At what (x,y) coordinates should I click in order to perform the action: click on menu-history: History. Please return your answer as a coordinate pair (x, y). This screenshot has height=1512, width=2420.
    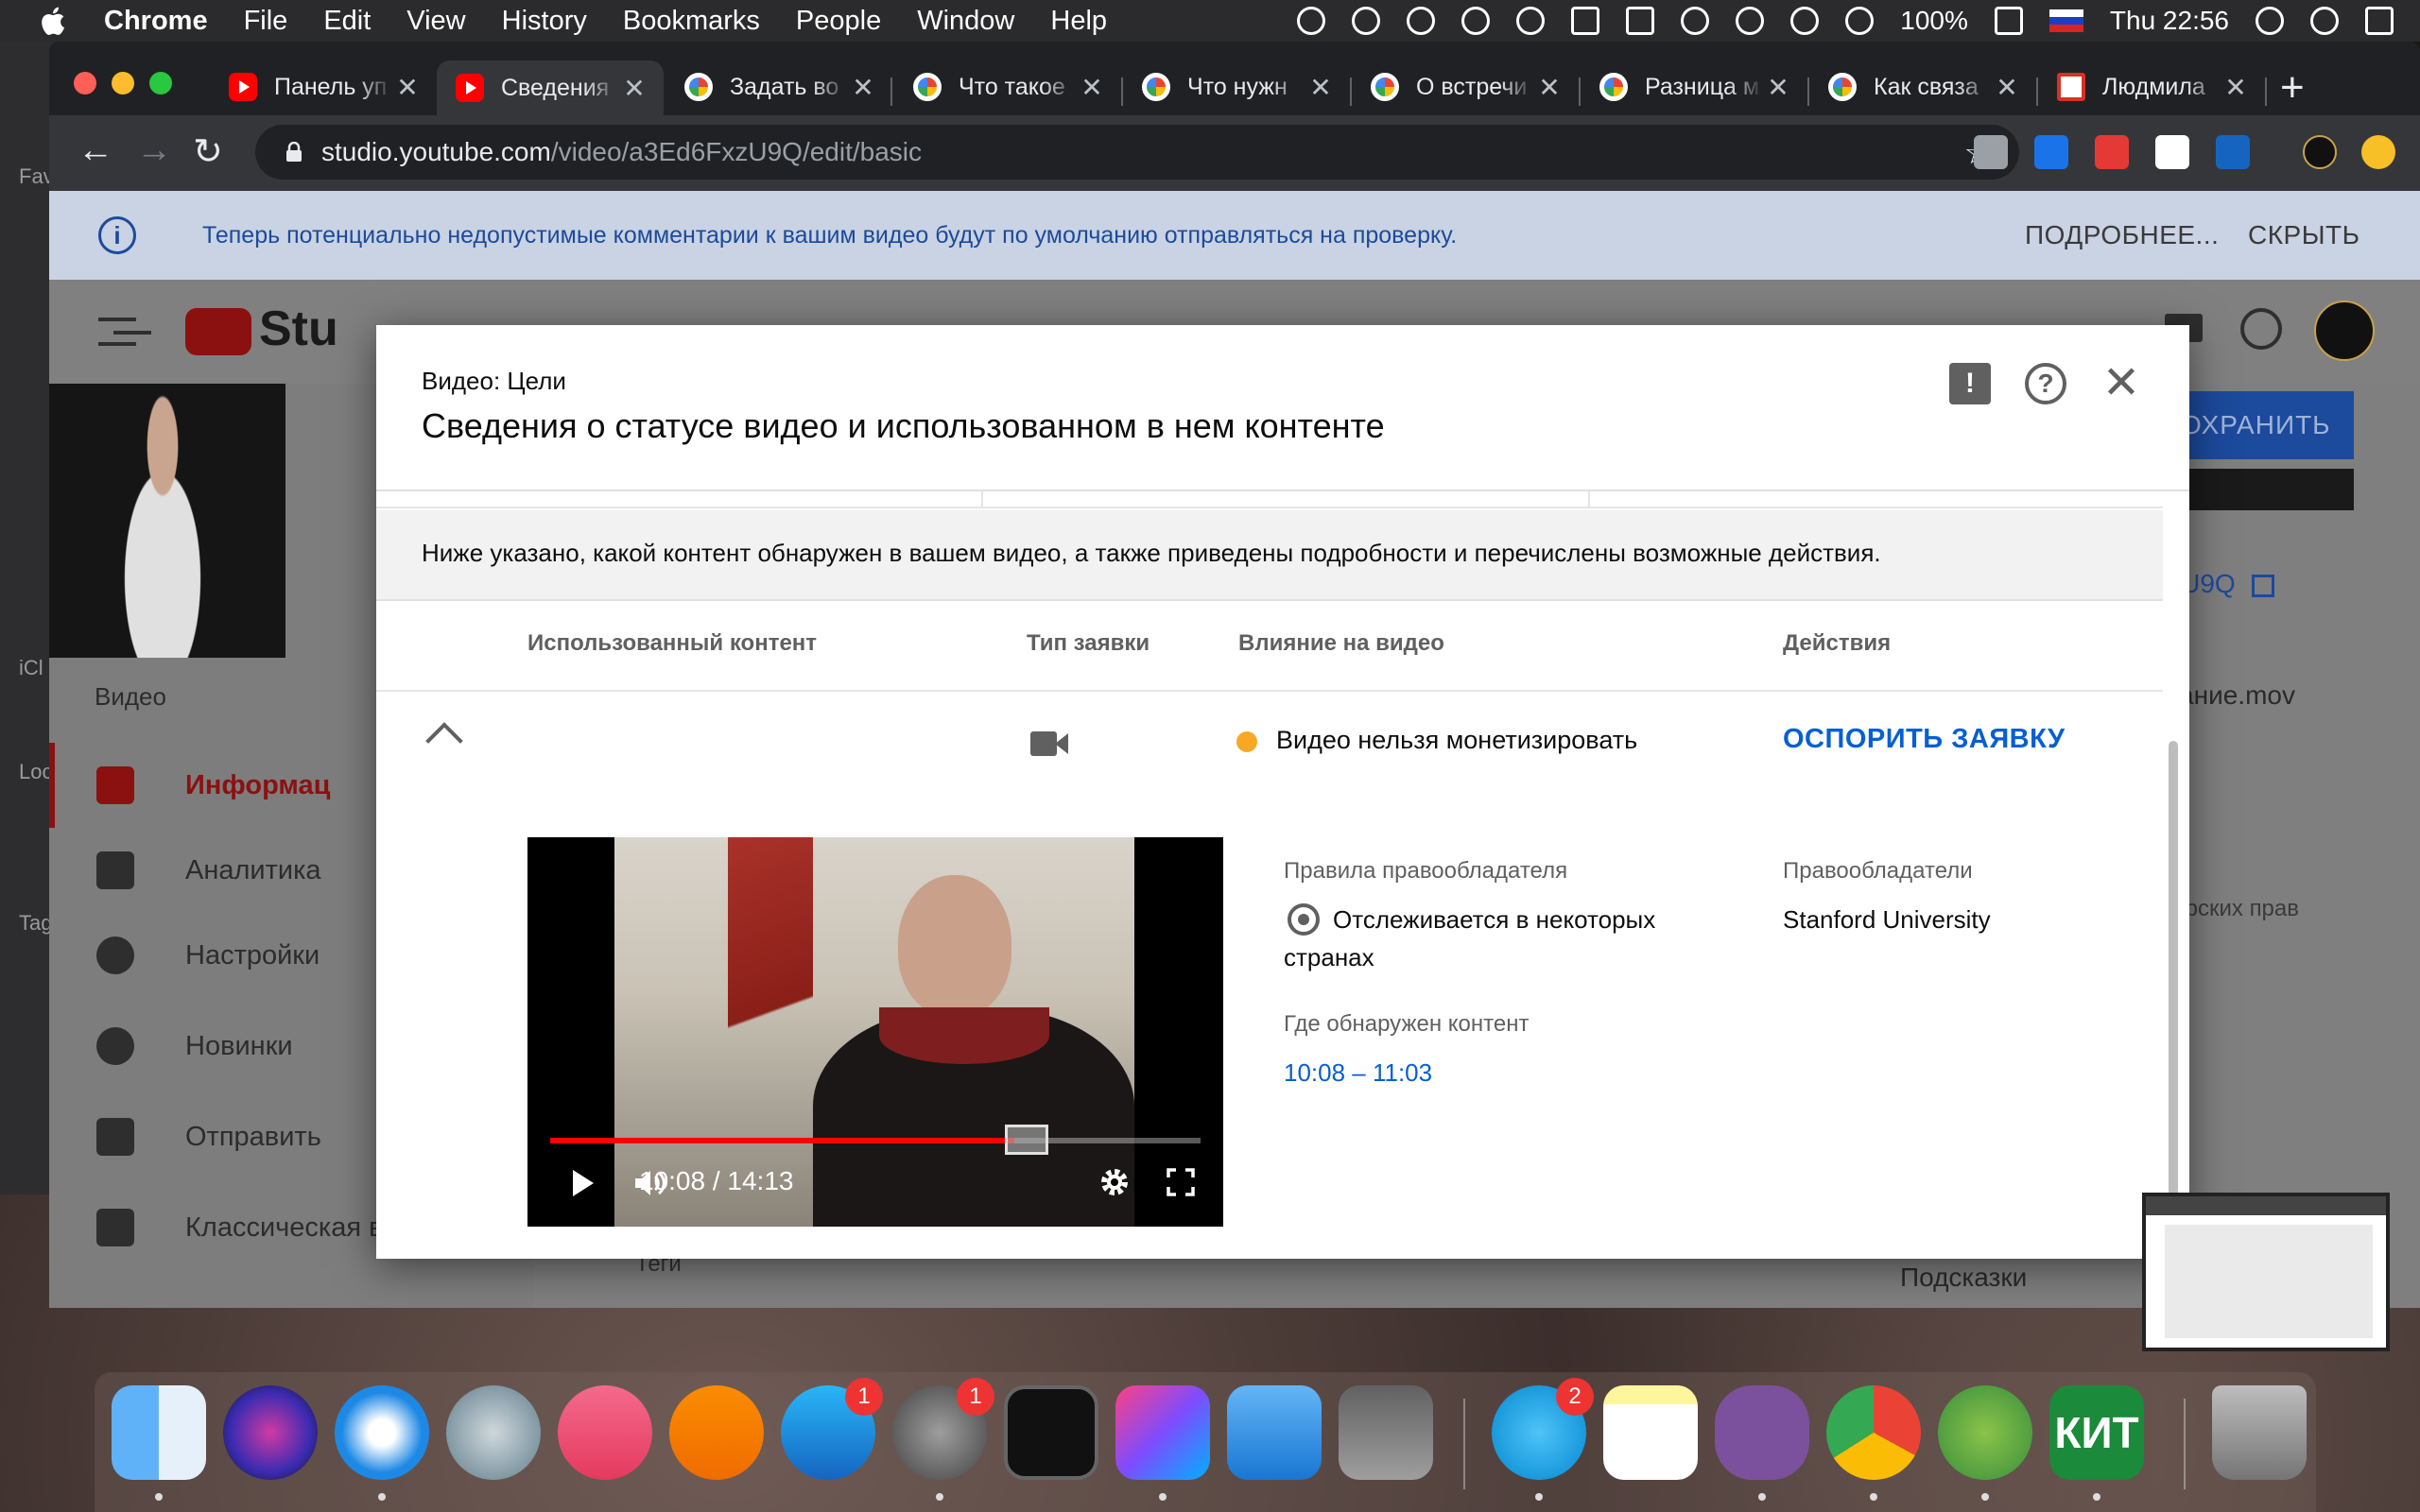
    Looking at the image, I should click on (544, 21).